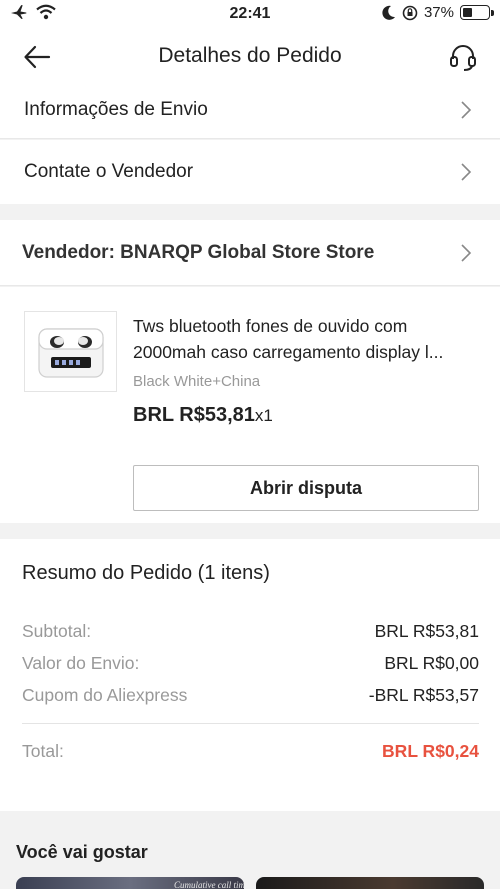 This screenshot has height=889, width=500. I want to click on product-quantity: x1, so click(263, 415).